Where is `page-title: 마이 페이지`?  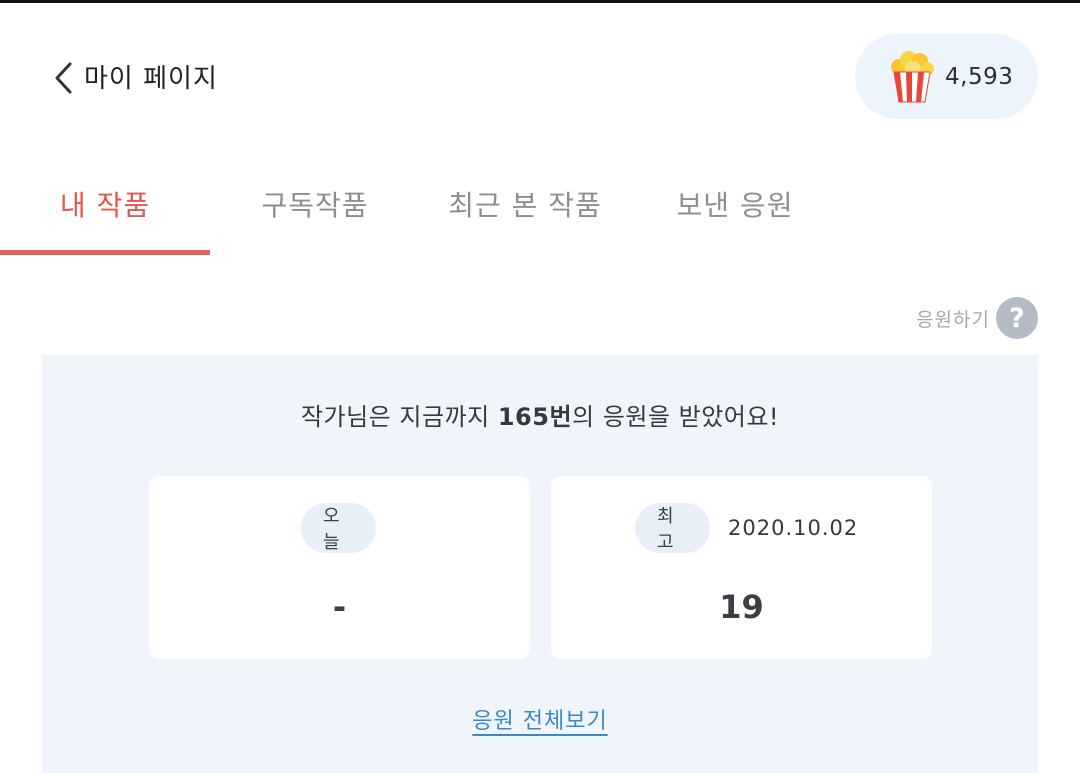 page-title: 마이 페이지 is located at coordinates (151, 79).